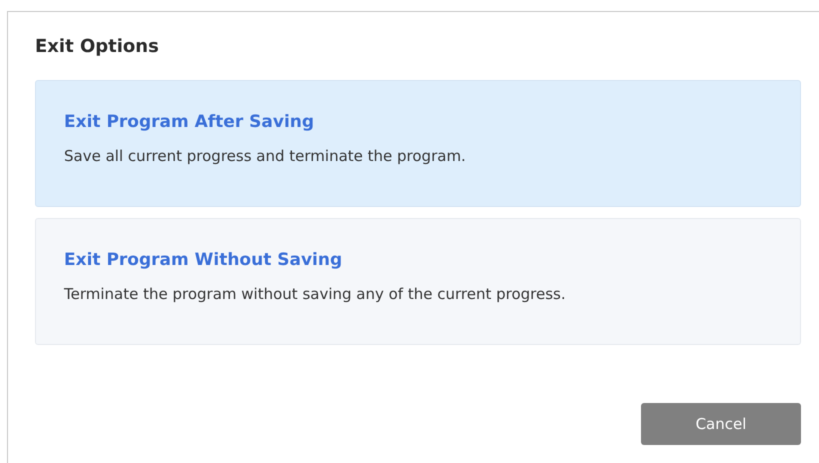 The height and width of the screenshot is (463, 819). Describe the element at coordinates (265, 156) in the screenshot. I see `option-description: Save all current progress and terminate the program.` at that location.